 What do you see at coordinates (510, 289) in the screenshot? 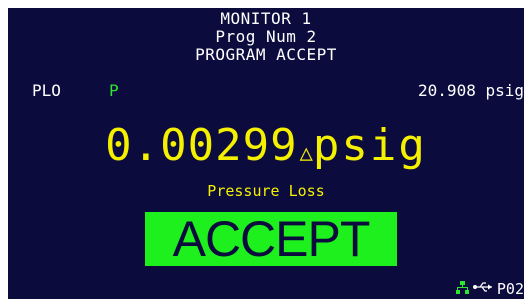
I see `port-label: P02` at bounding box center [510, 289].